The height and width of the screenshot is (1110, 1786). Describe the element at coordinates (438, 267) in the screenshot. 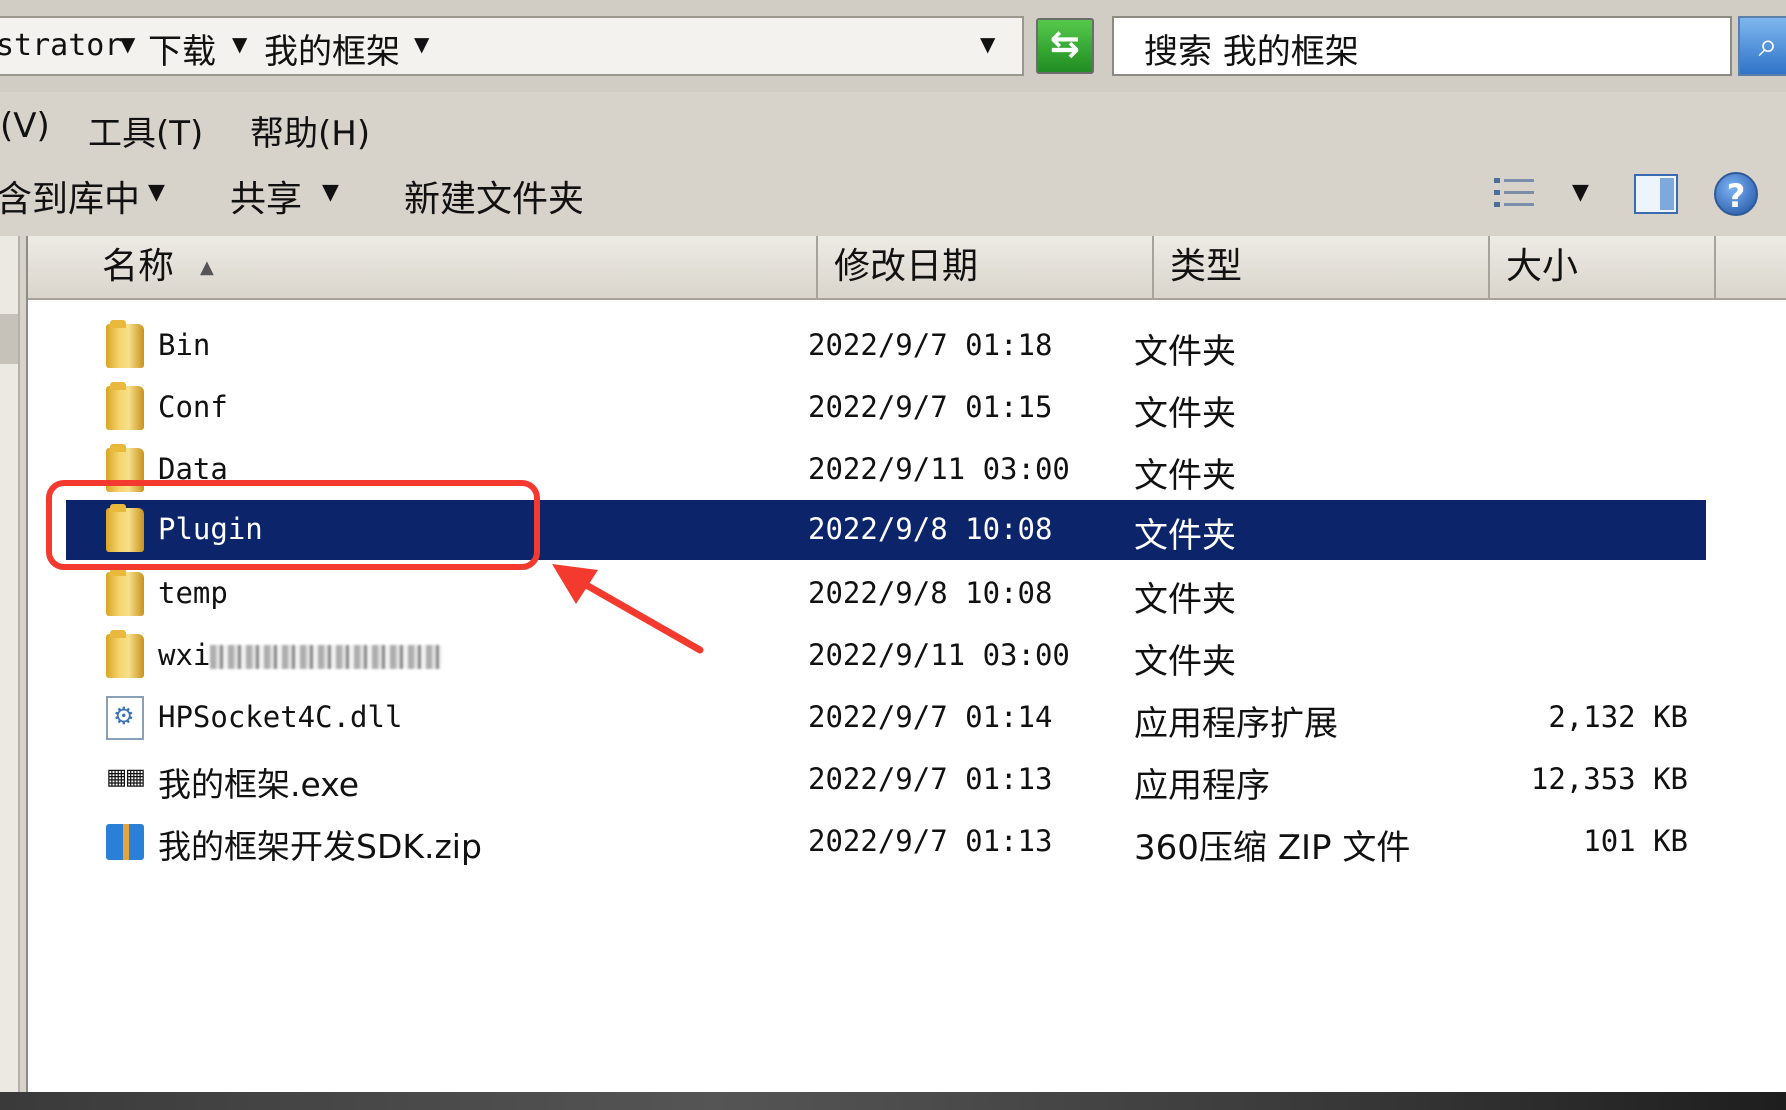

I see `column-header-name: 名称 ▲` at that location.